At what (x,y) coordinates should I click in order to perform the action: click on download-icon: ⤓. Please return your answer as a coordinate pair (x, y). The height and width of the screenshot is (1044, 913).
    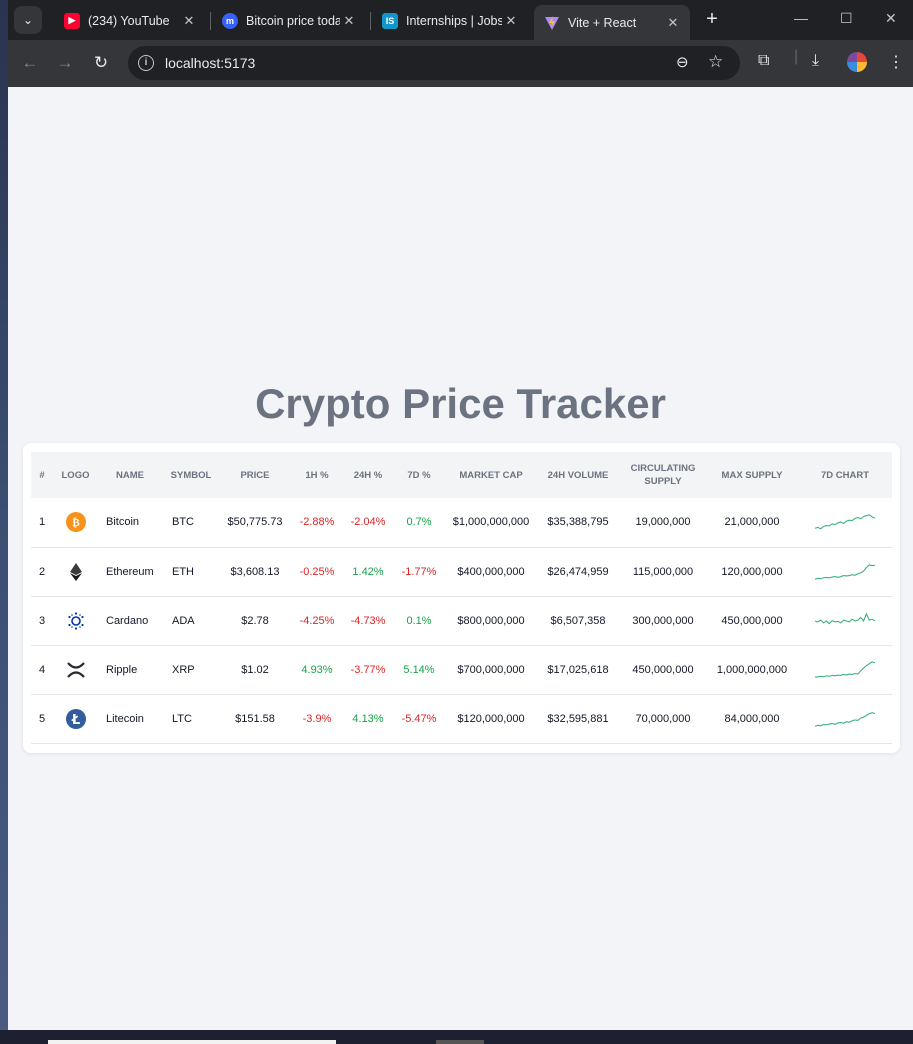
    Looking at the image, I should click on (815, 61).